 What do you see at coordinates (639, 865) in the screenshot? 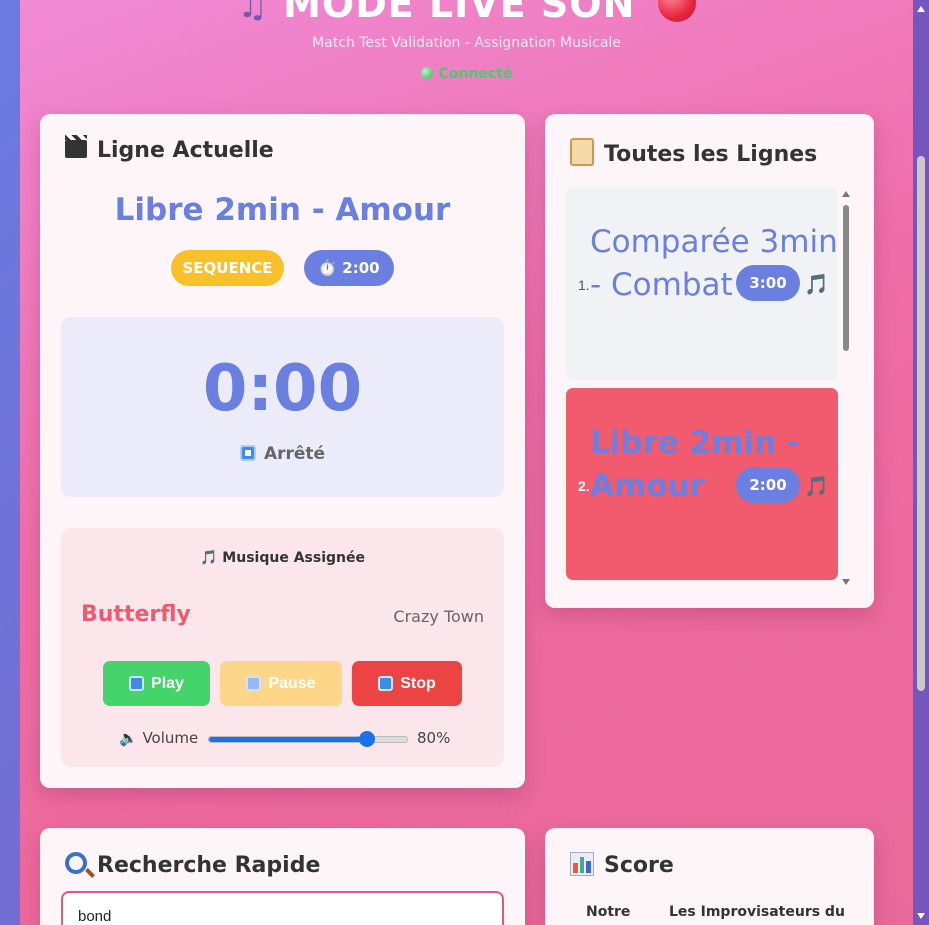
I see `score-card-title: Score` at bounding box center [639, 865].